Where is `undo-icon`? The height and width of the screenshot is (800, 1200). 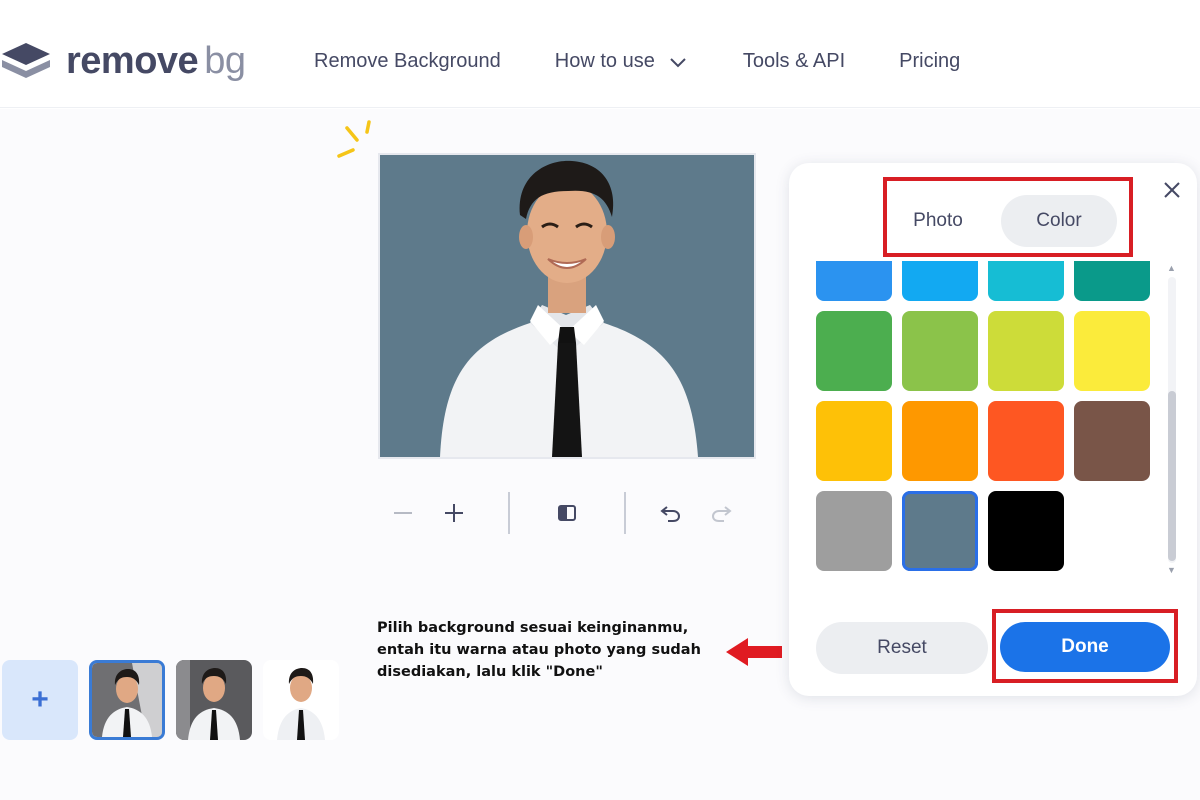
undo-icon is located at coordinates (670, 514).